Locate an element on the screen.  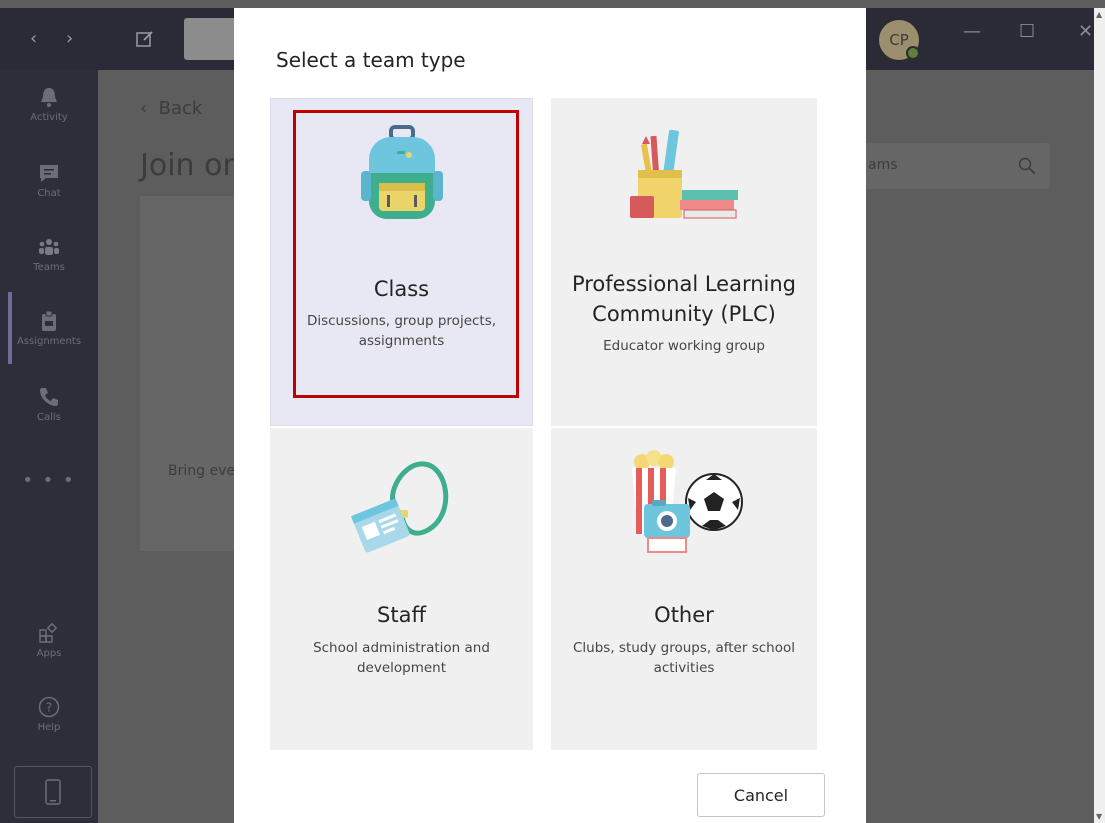
rail-label: Chat is located at coordinates (49, 193).